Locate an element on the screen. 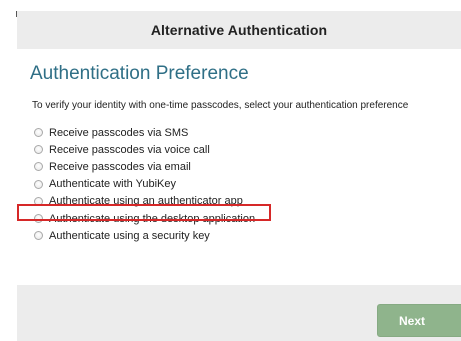 This screenshot has width=461, height=341. next-button: Next is located at coordinates (419, 320).